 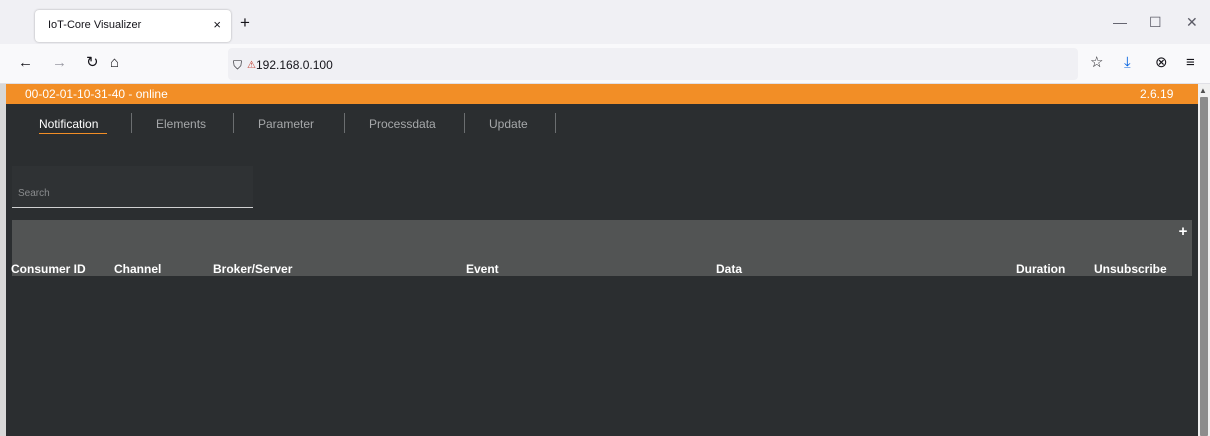 What do you see at coordinates (653, 64) in the screenshot?
I see `url-bar` at bounding box center [653, 64].